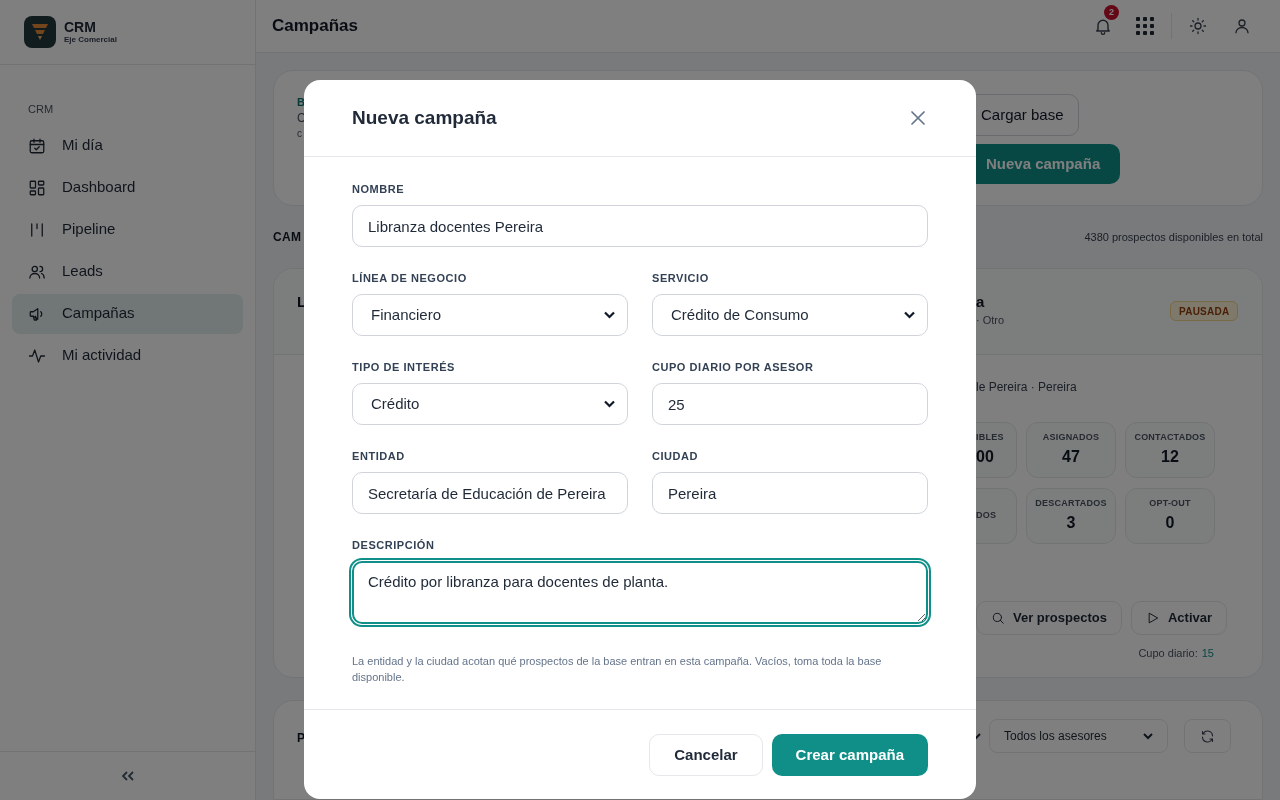 The image size is (1280, 800). I want to click on field-label: ENTIDAD, so click(379, 456).